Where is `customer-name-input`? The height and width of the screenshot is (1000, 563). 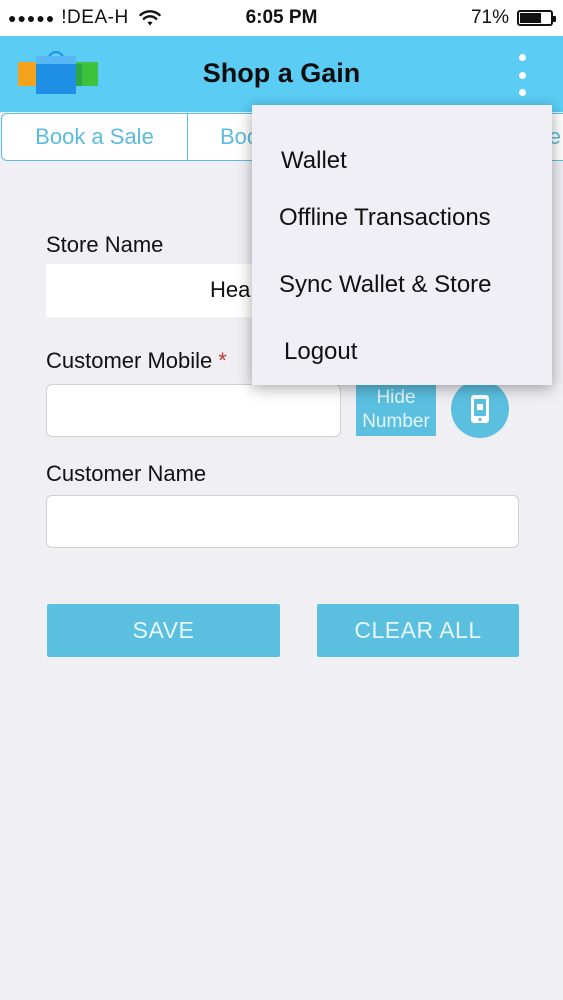 customer-name-input is located at coordinates (282, 521).